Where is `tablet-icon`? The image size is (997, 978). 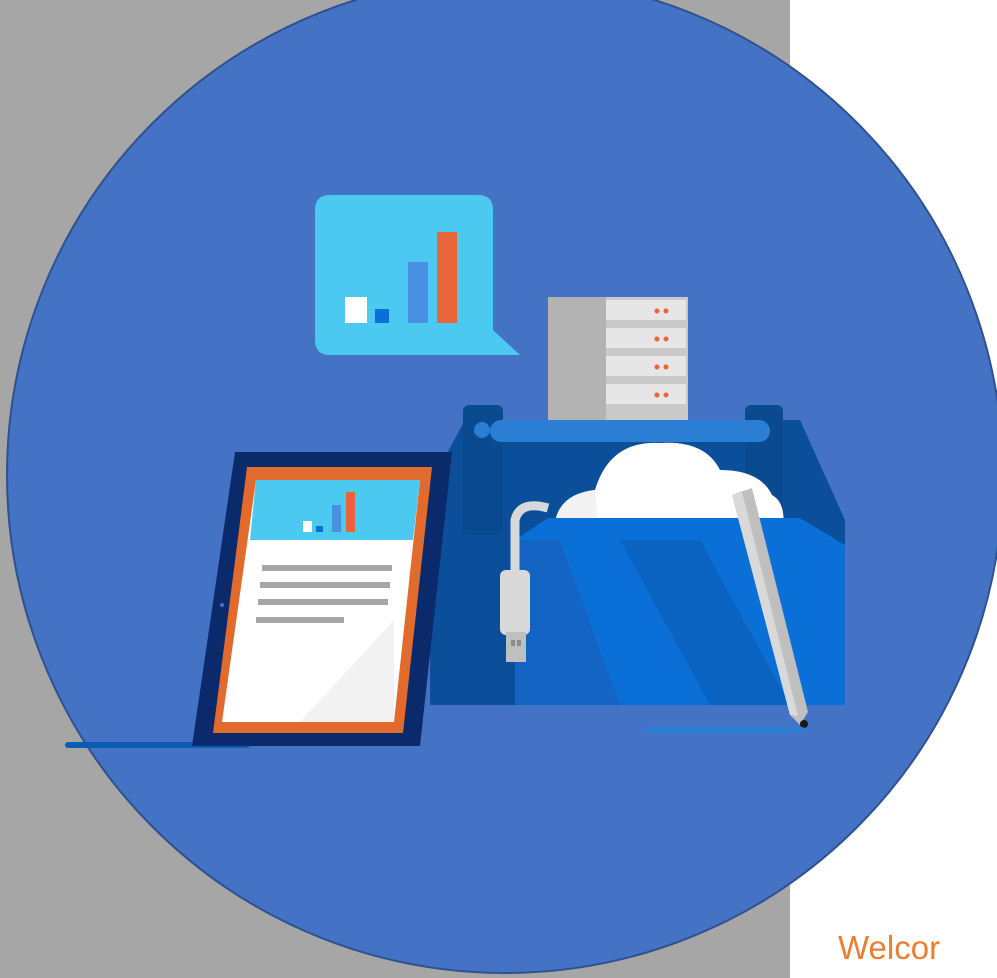
tablet-icon is located at coordinates (322, 599).